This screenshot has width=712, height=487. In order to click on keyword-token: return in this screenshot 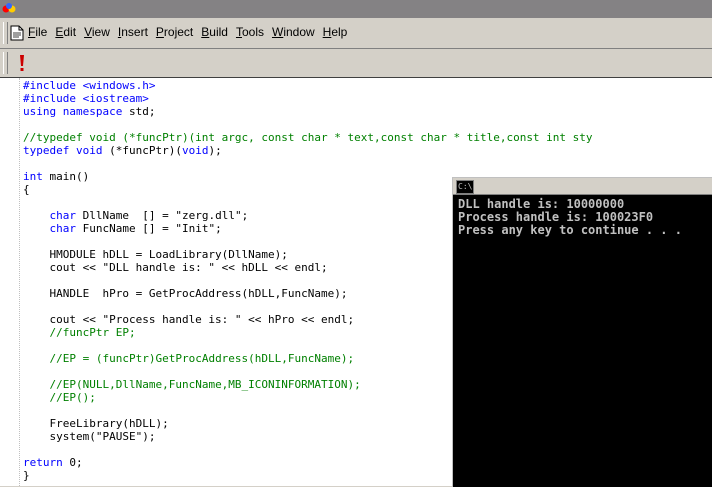, I will do `click(43, 462)`.